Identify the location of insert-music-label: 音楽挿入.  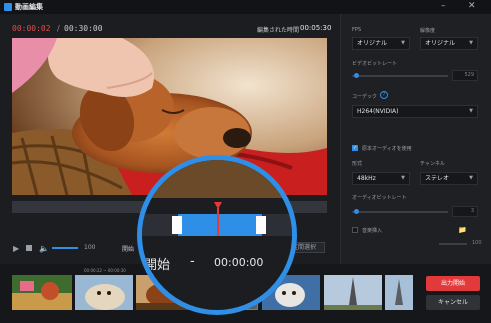
(372, 231).